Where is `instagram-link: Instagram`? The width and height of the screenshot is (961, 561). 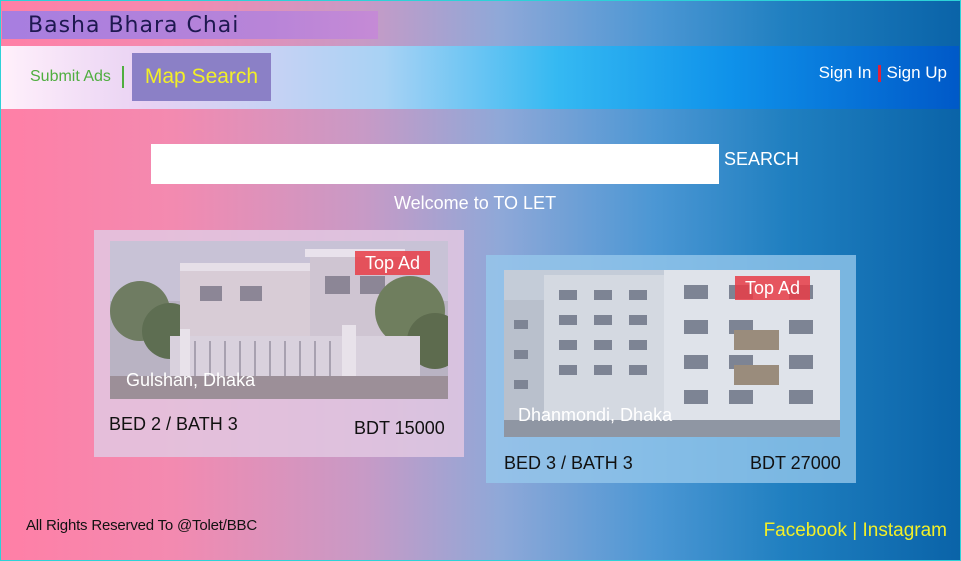
instagram-link: Instagram is located at coordinates (905, 530).